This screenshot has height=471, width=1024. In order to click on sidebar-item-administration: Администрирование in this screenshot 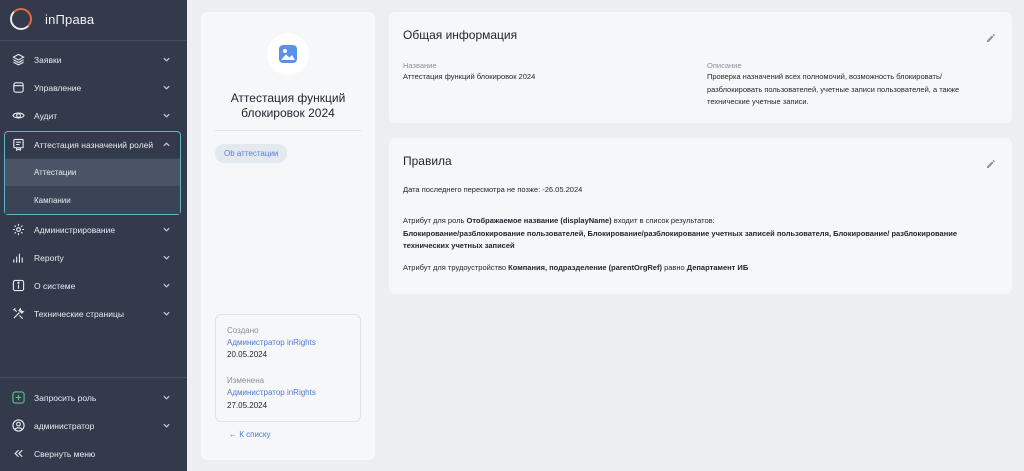, I will do `click(92, 229)`.